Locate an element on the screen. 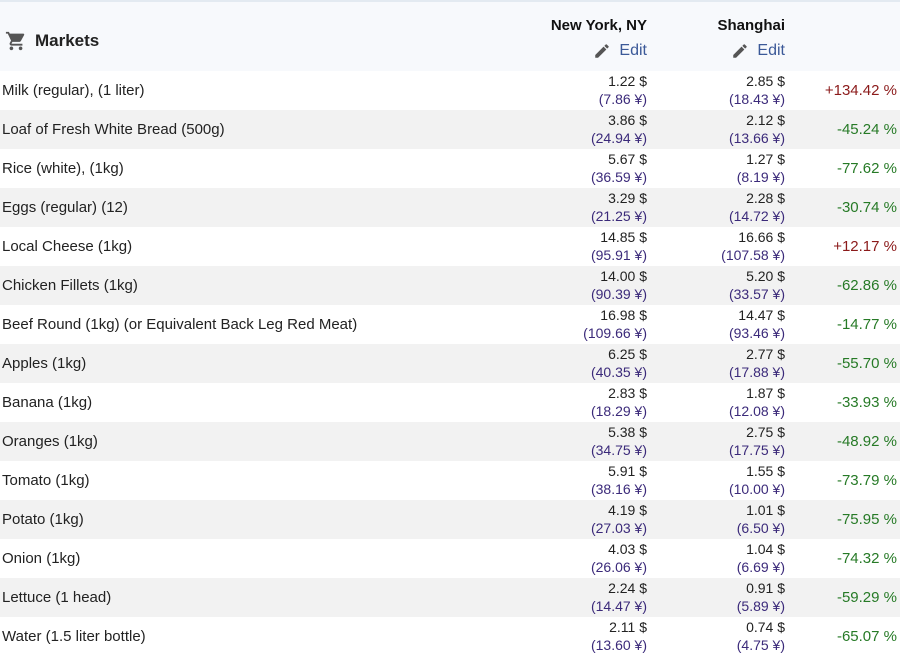 The height and width of the screenshot is (661, 900). edit-shanghai-button: Edit is located at coordinates (758, 51).